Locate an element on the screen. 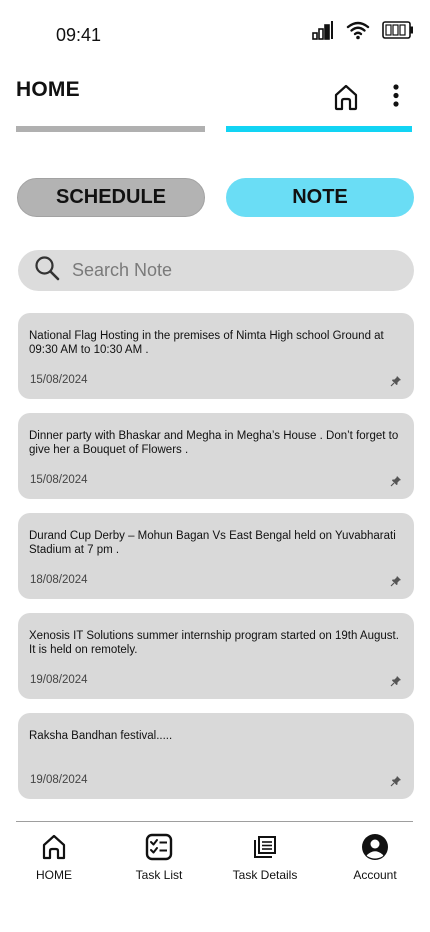 The image size is (430, 932). task-details-icon is located at coordinates (265, 847).